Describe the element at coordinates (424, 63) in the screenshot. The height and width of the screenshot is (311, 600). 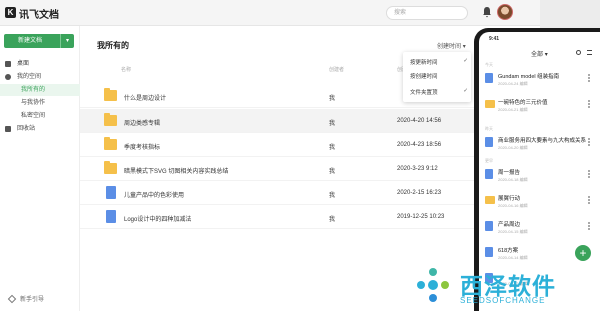
I see `menu-item-label: 按更新时间` at that location.